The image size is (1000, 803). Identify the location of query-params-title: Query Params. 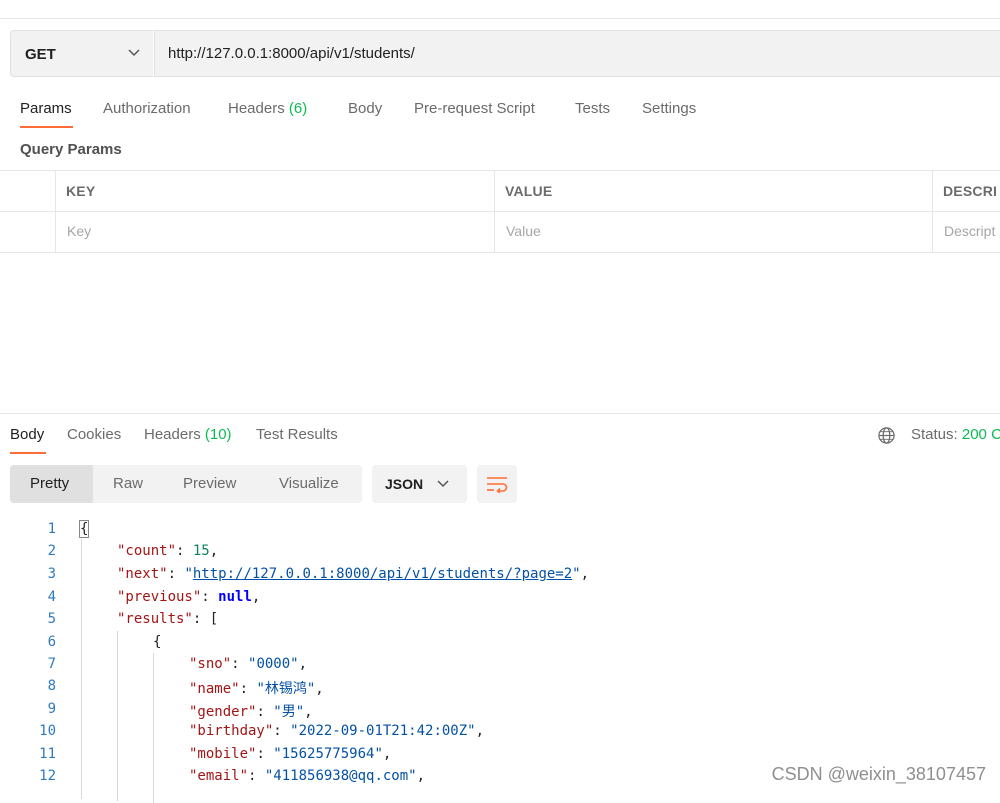
(71, 149).